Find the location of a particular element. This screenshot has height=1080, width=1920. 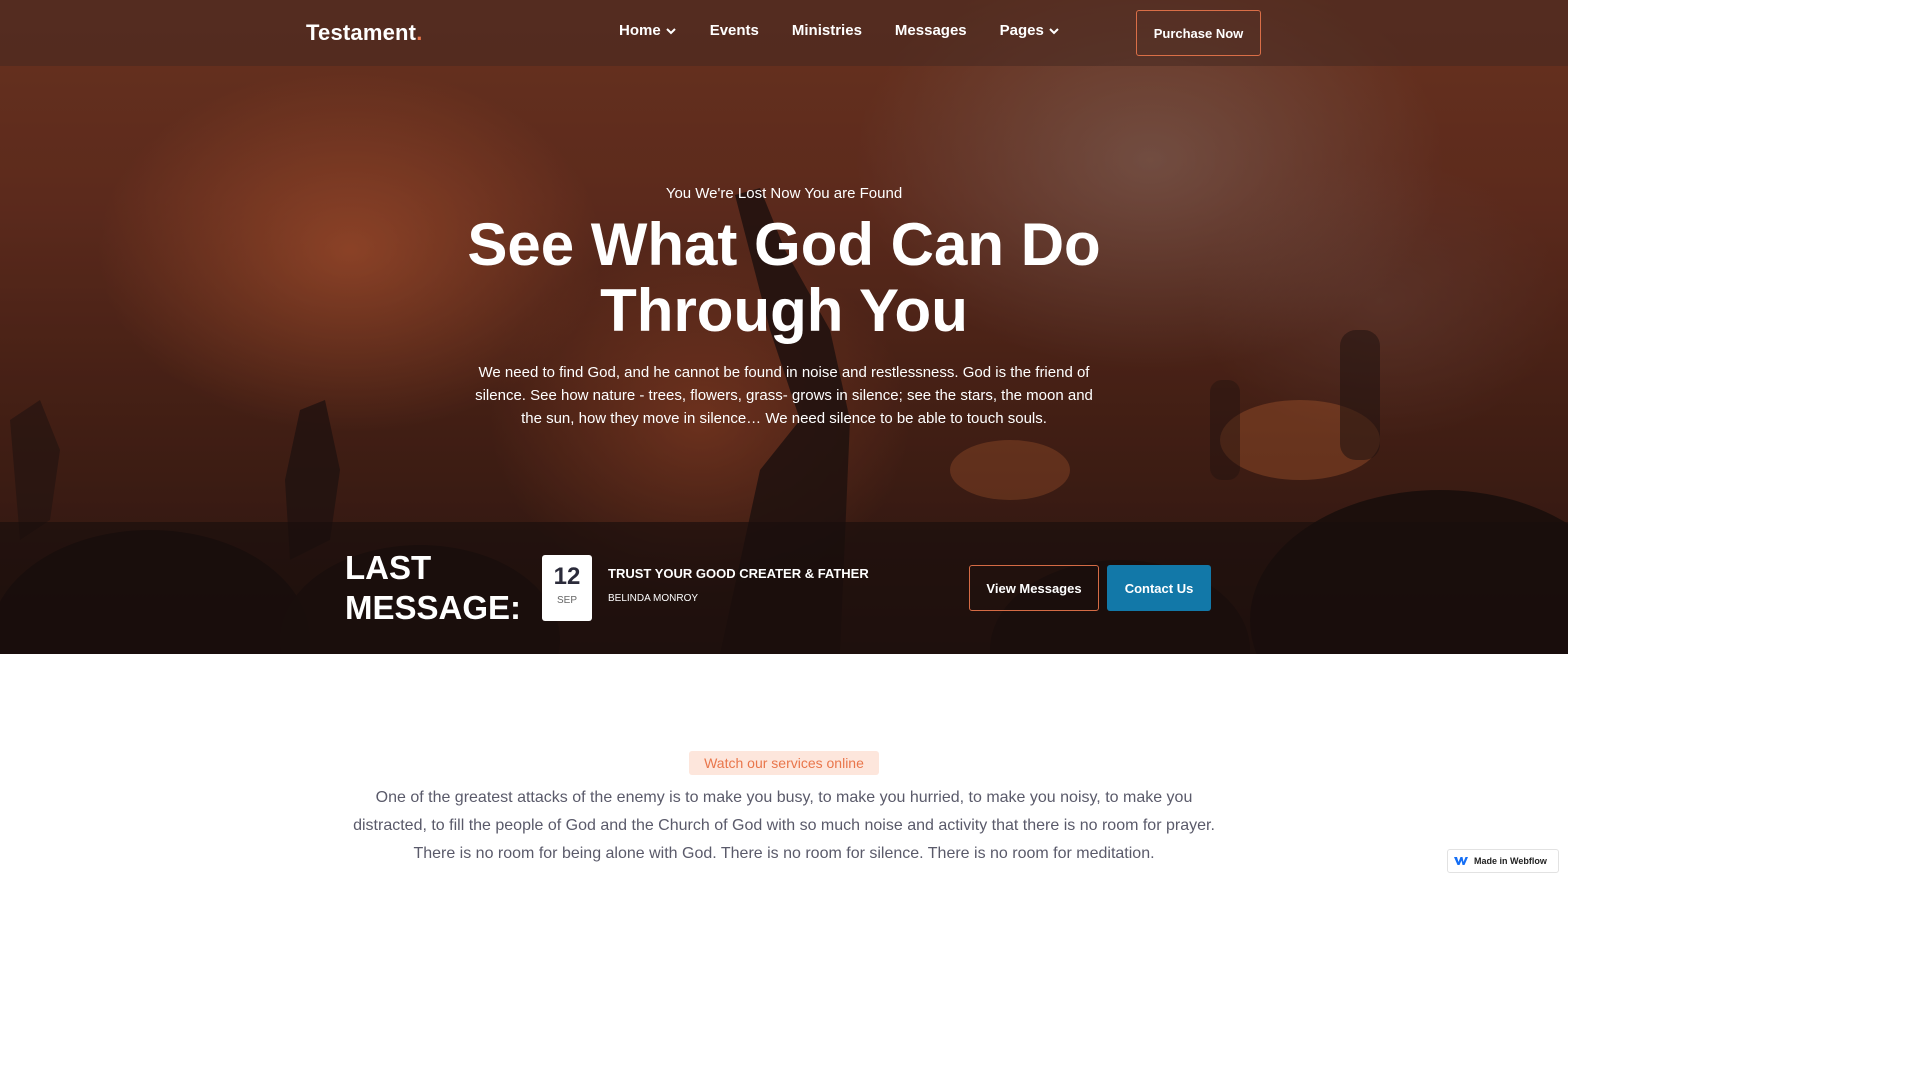

message-date-box: 12 SEP is located at coordinates (567, 588).